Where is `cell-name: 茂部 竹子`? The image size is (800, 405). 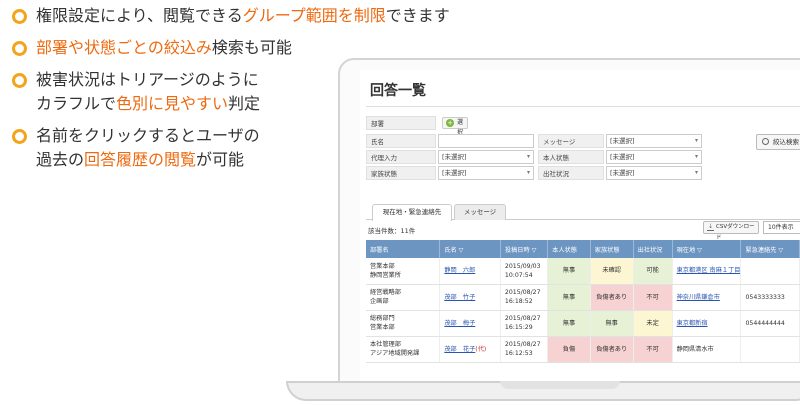
cell-name: 茂部 竹子 is located at coordinates (470, 297).